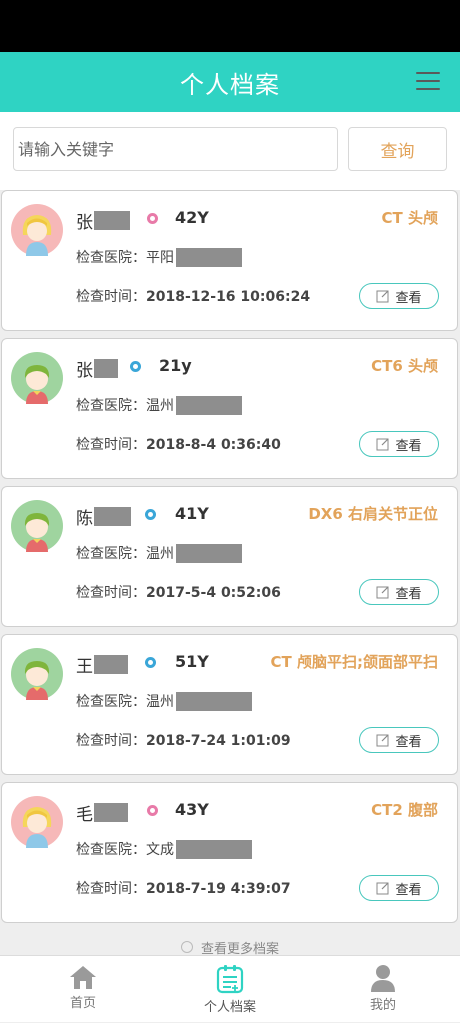  What do you see at coordinates (192, 809) in the screenshot?
I see `patient-age: 43Y` at bounding box center [192, 809].